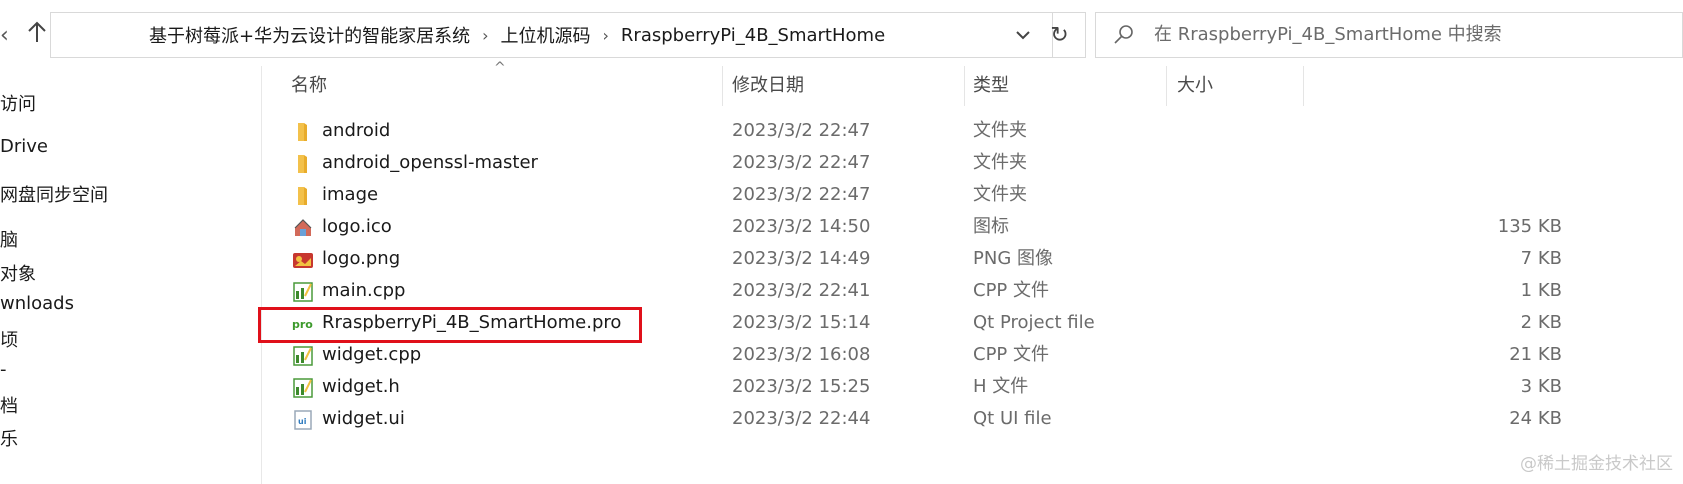 This screenshot has width=1683, height=484. I want to click on file-date: 2023/3/2 15:14, so click(801, 322).